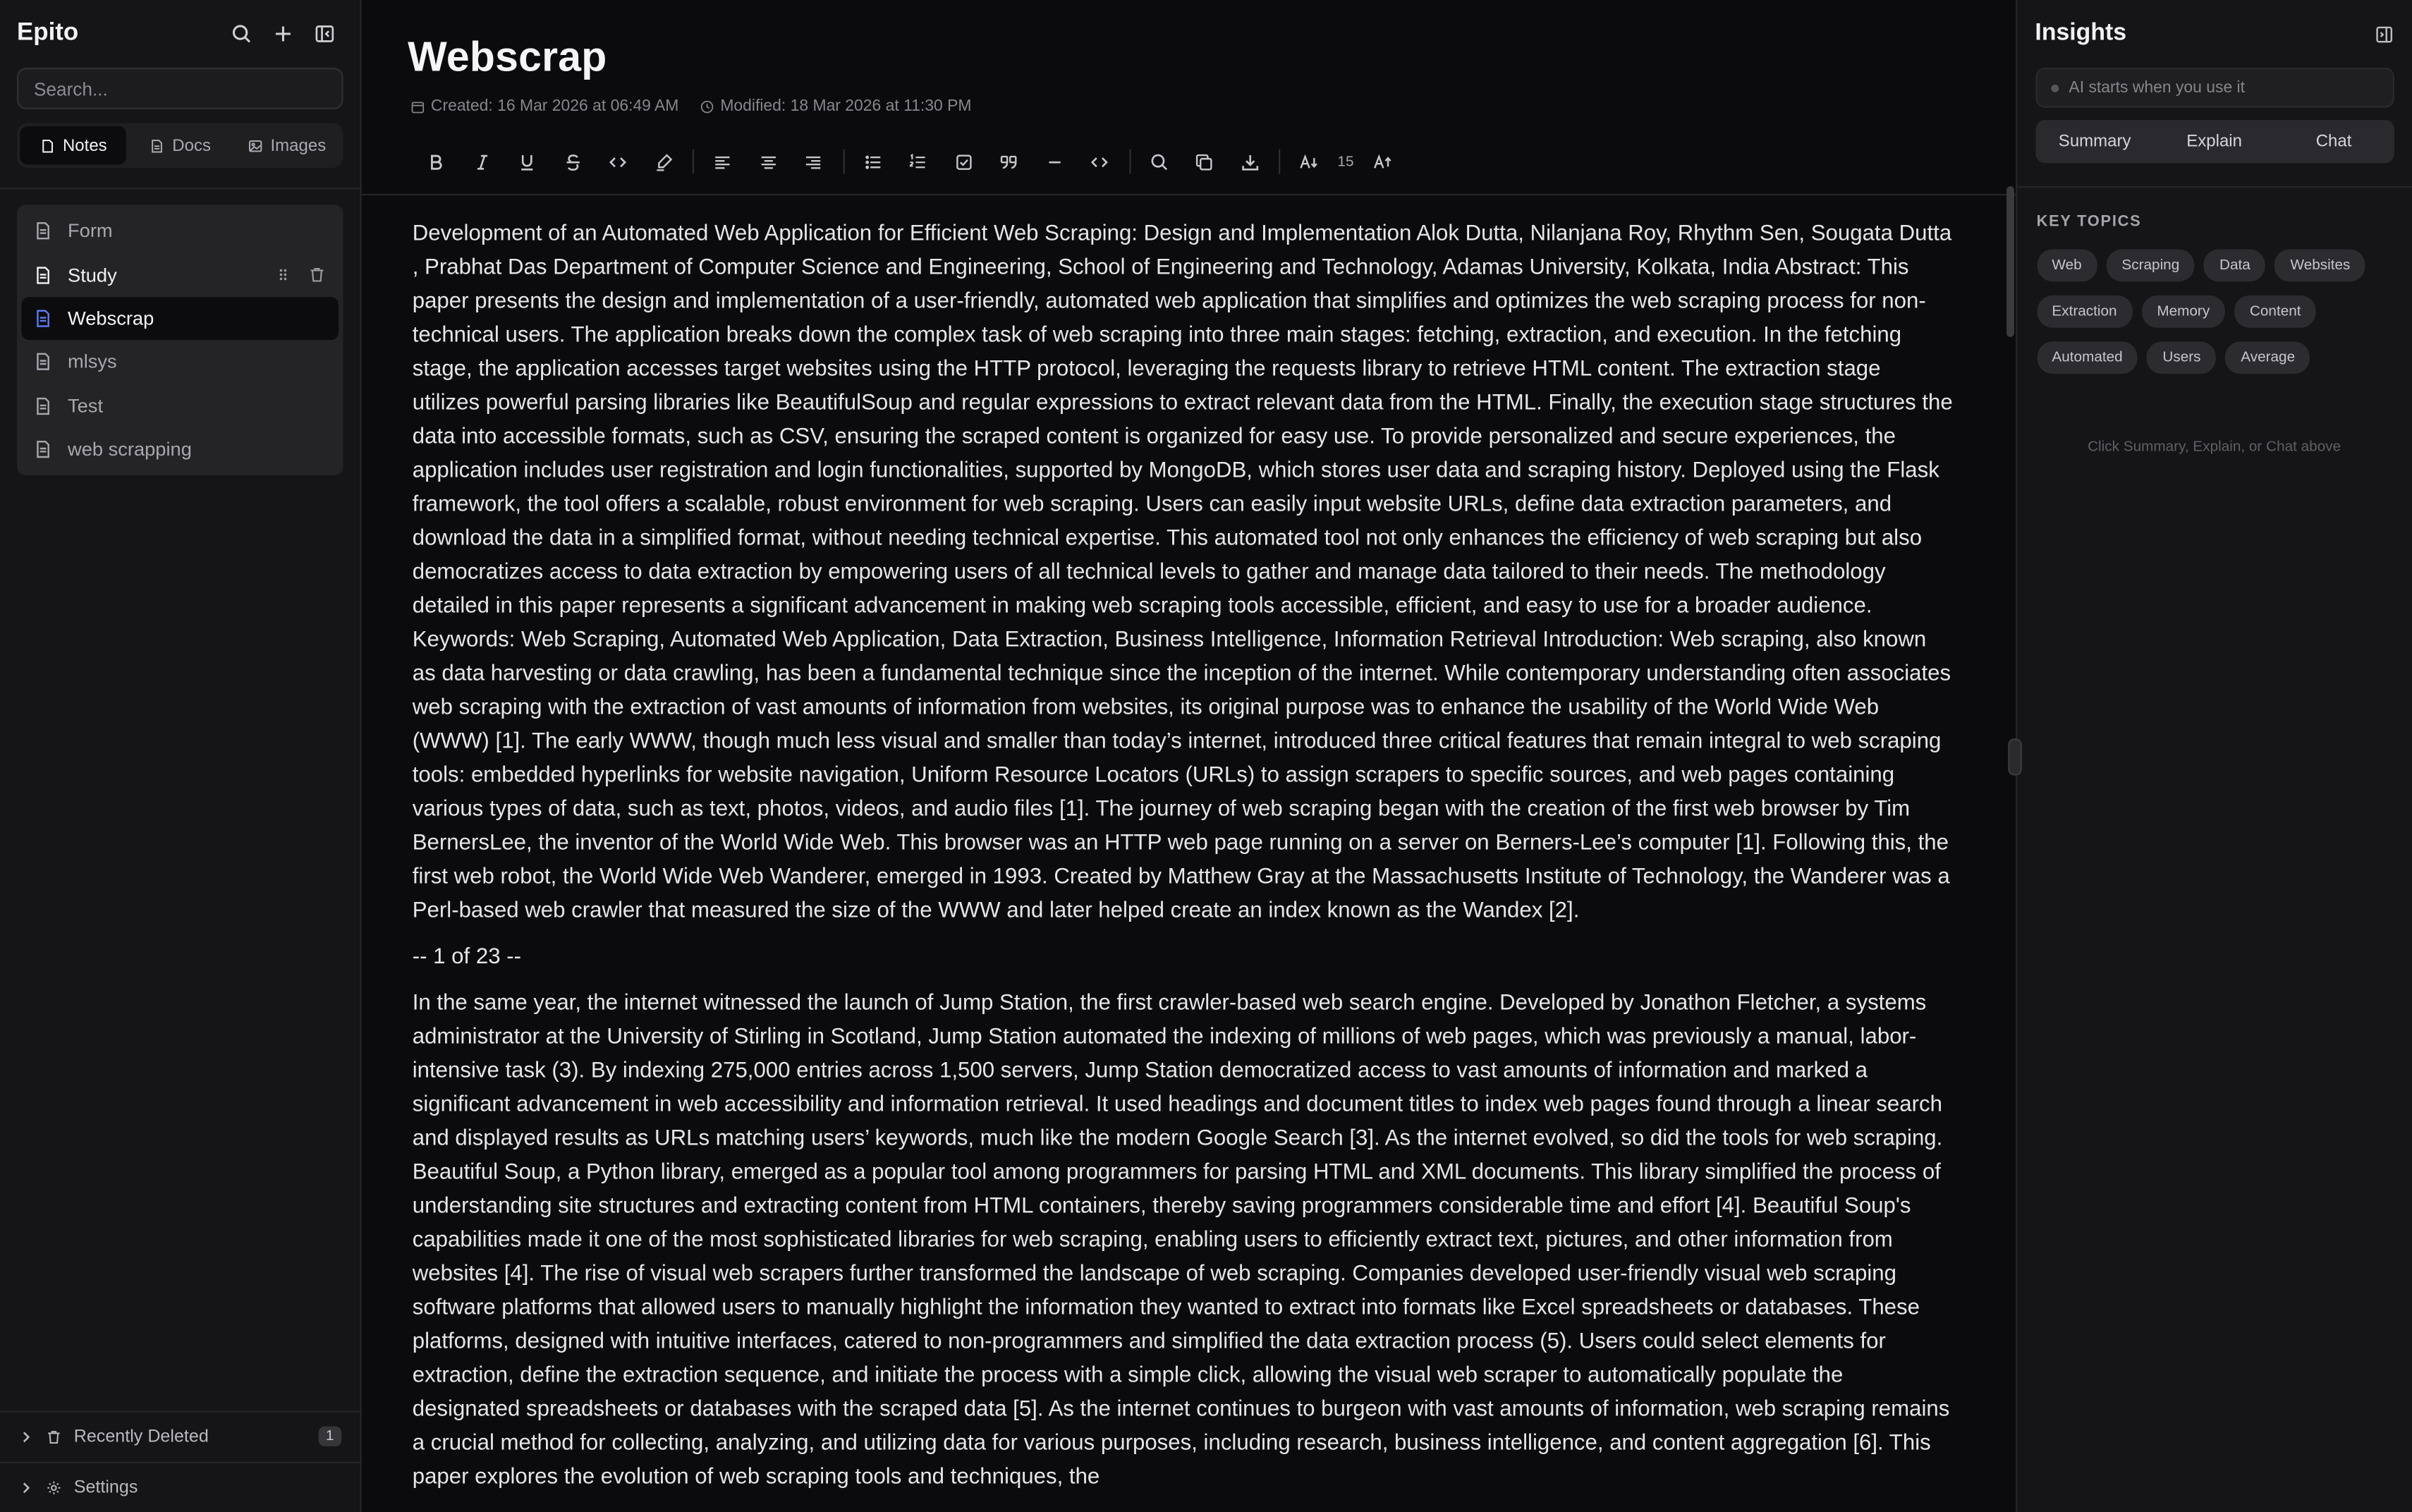  Describe the element at coordinates (572, 161) in the screenshot. I see `strikethrough-button` at that location.